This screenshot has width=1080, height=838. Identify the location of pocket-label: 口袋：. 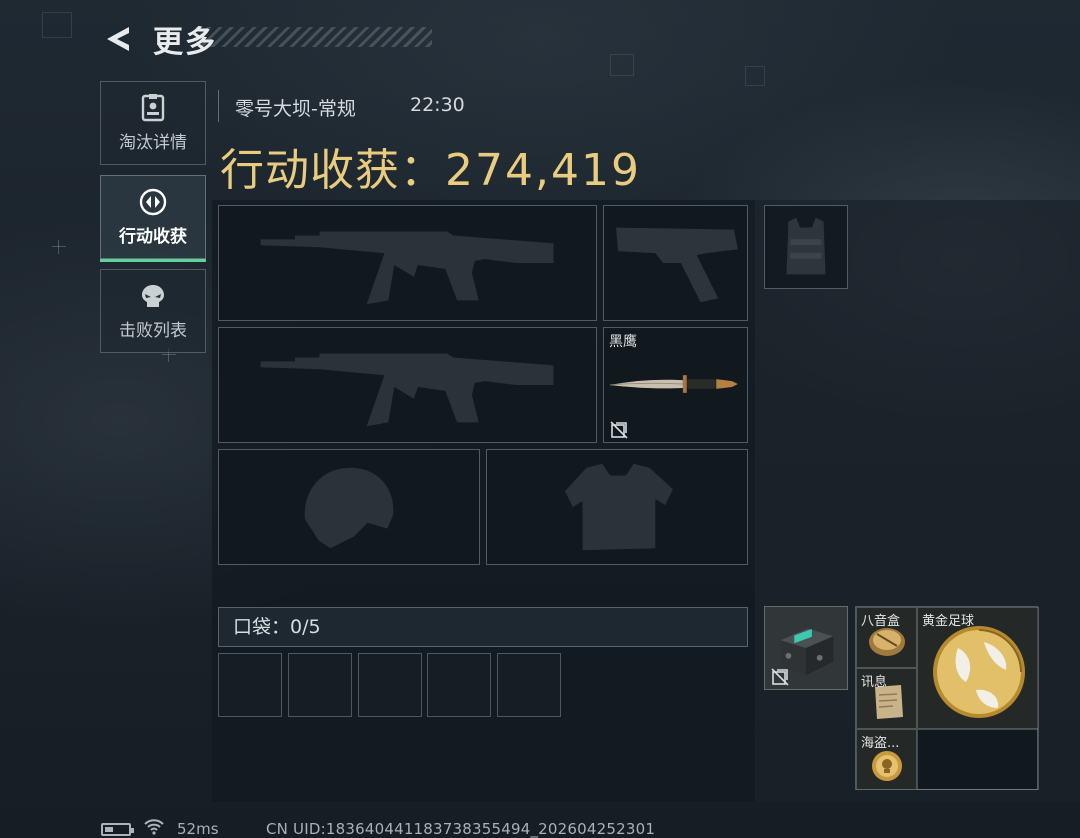
(262, 627).